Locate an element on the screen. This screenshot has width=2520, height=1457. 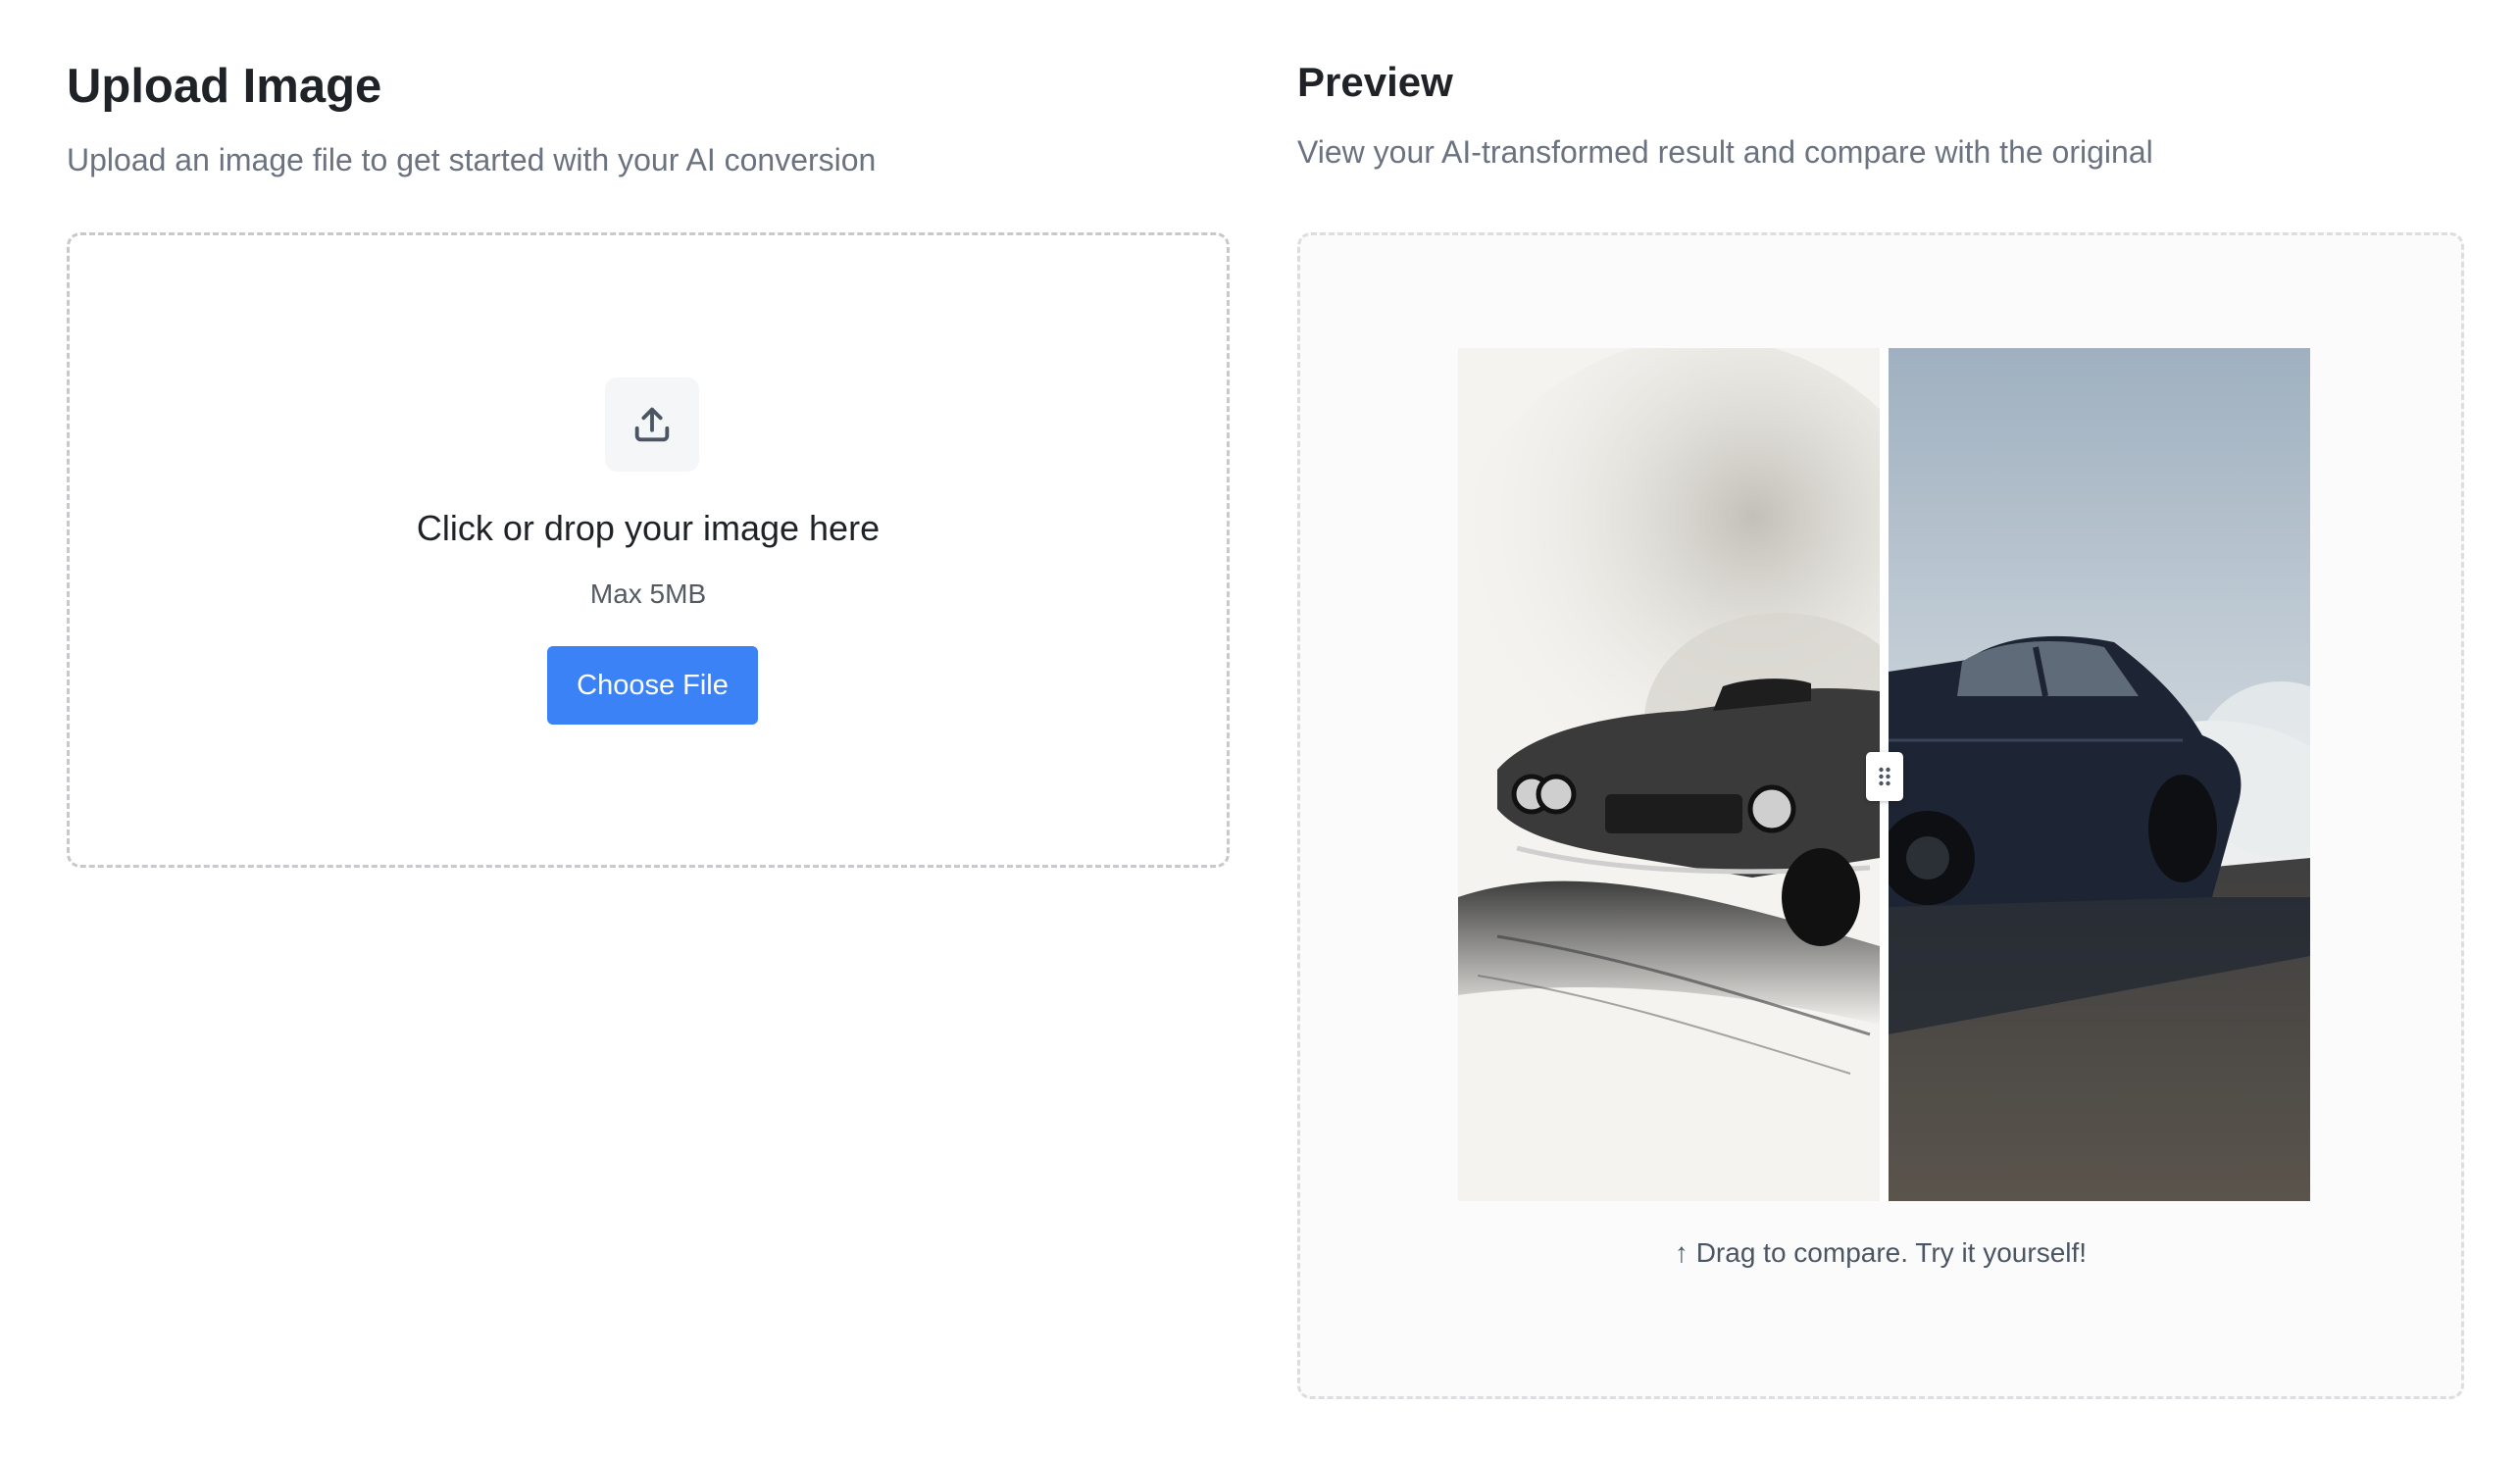
ai-result-image is located at coordinates (2095, 774).